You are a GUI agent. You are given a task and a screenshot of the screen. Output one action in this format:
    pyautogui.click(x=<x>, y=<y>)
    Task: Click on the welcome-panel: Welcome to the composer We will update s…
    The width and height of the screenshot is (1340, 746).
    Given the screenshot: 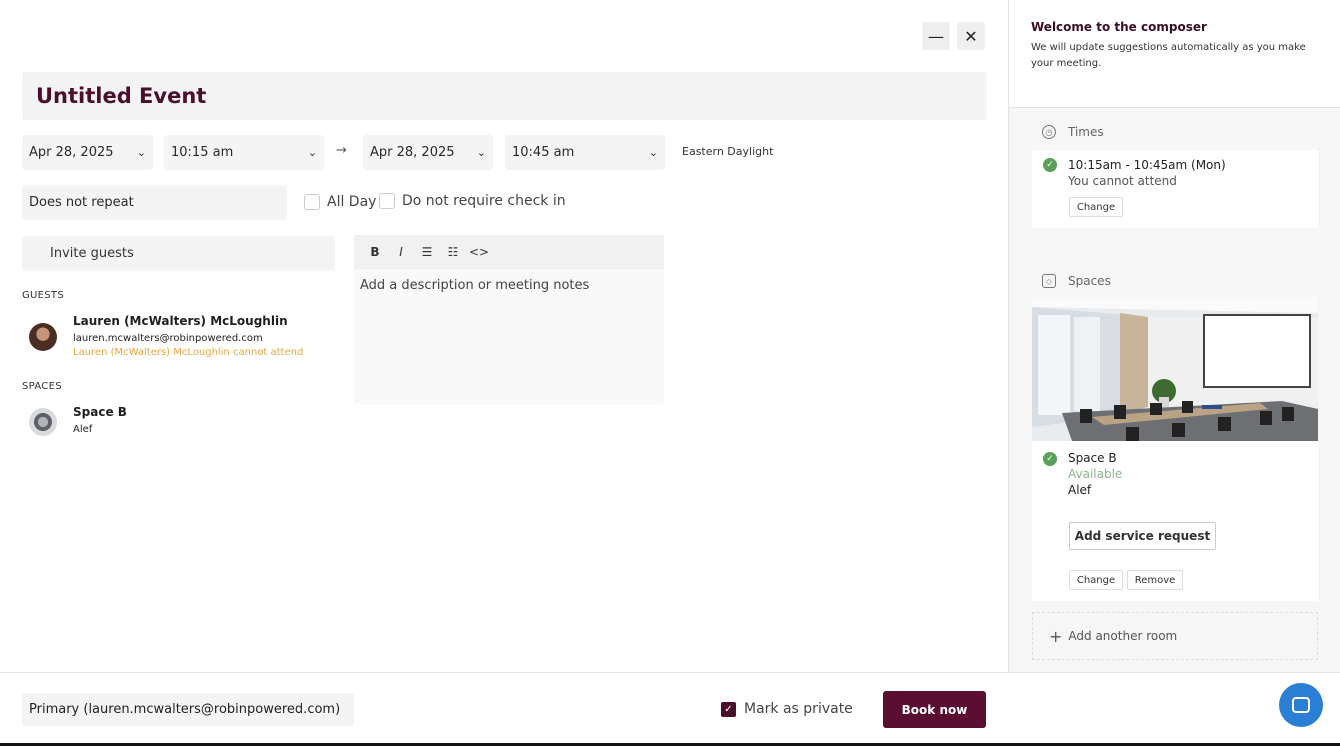 What is the action you would take?
    pyautogui.click(x=1174, y=54)
    